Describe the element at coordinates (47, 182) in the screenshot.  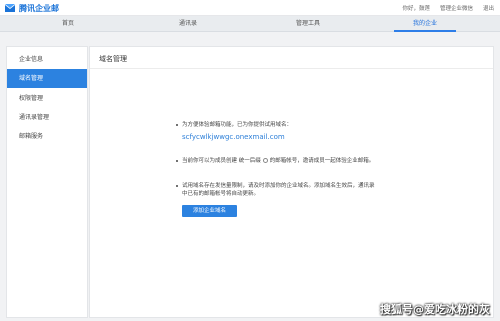
I see `sidebar: 企业信息 域名管理 权限管理 通讯录管理 邮箱服务` at that location.